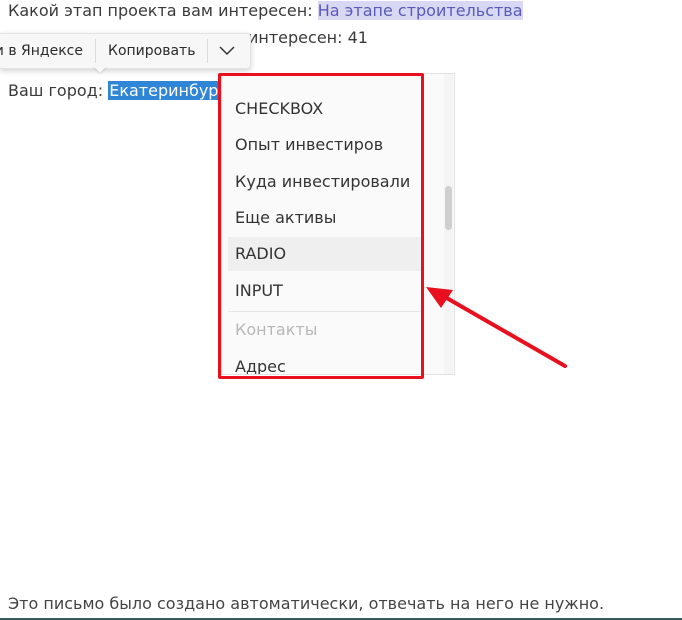 The height and width of the screenshot is (620, 682). I want to click on selection-context-toolbar: Найти в Яндексе Копировать, so click(125, 51).